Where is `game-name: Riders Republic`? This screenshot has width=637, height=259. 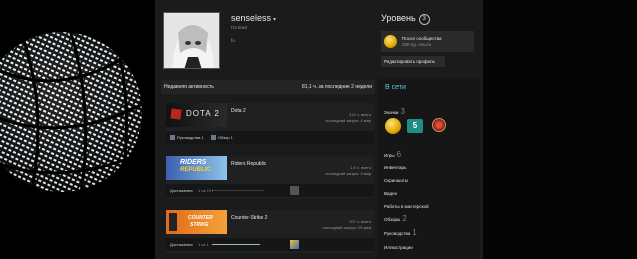
game-name: Riders Republic is located at coordinates (248, 164).